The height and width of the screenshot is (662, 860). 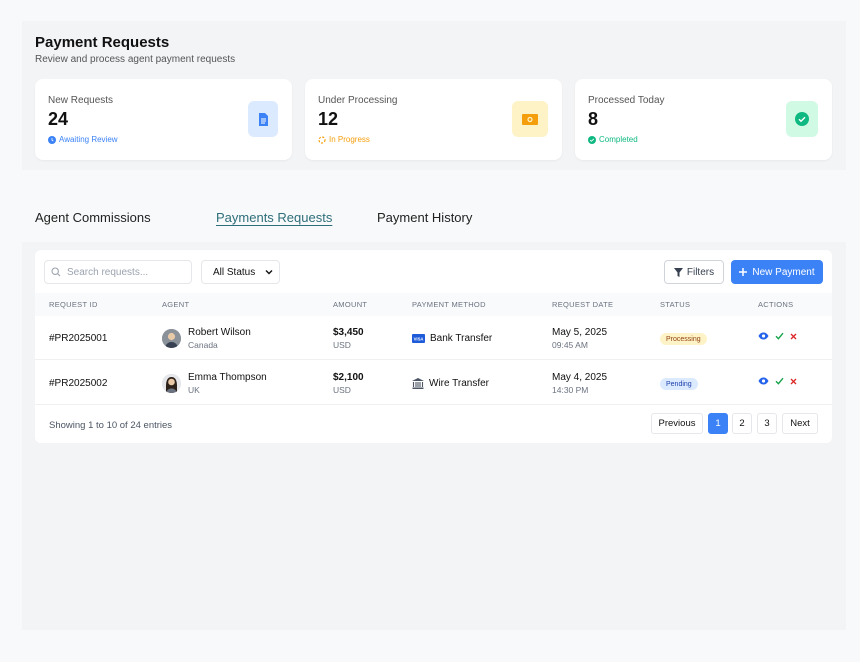 I want to click on previous-page-button: Previous, so click(x=677, y=423).